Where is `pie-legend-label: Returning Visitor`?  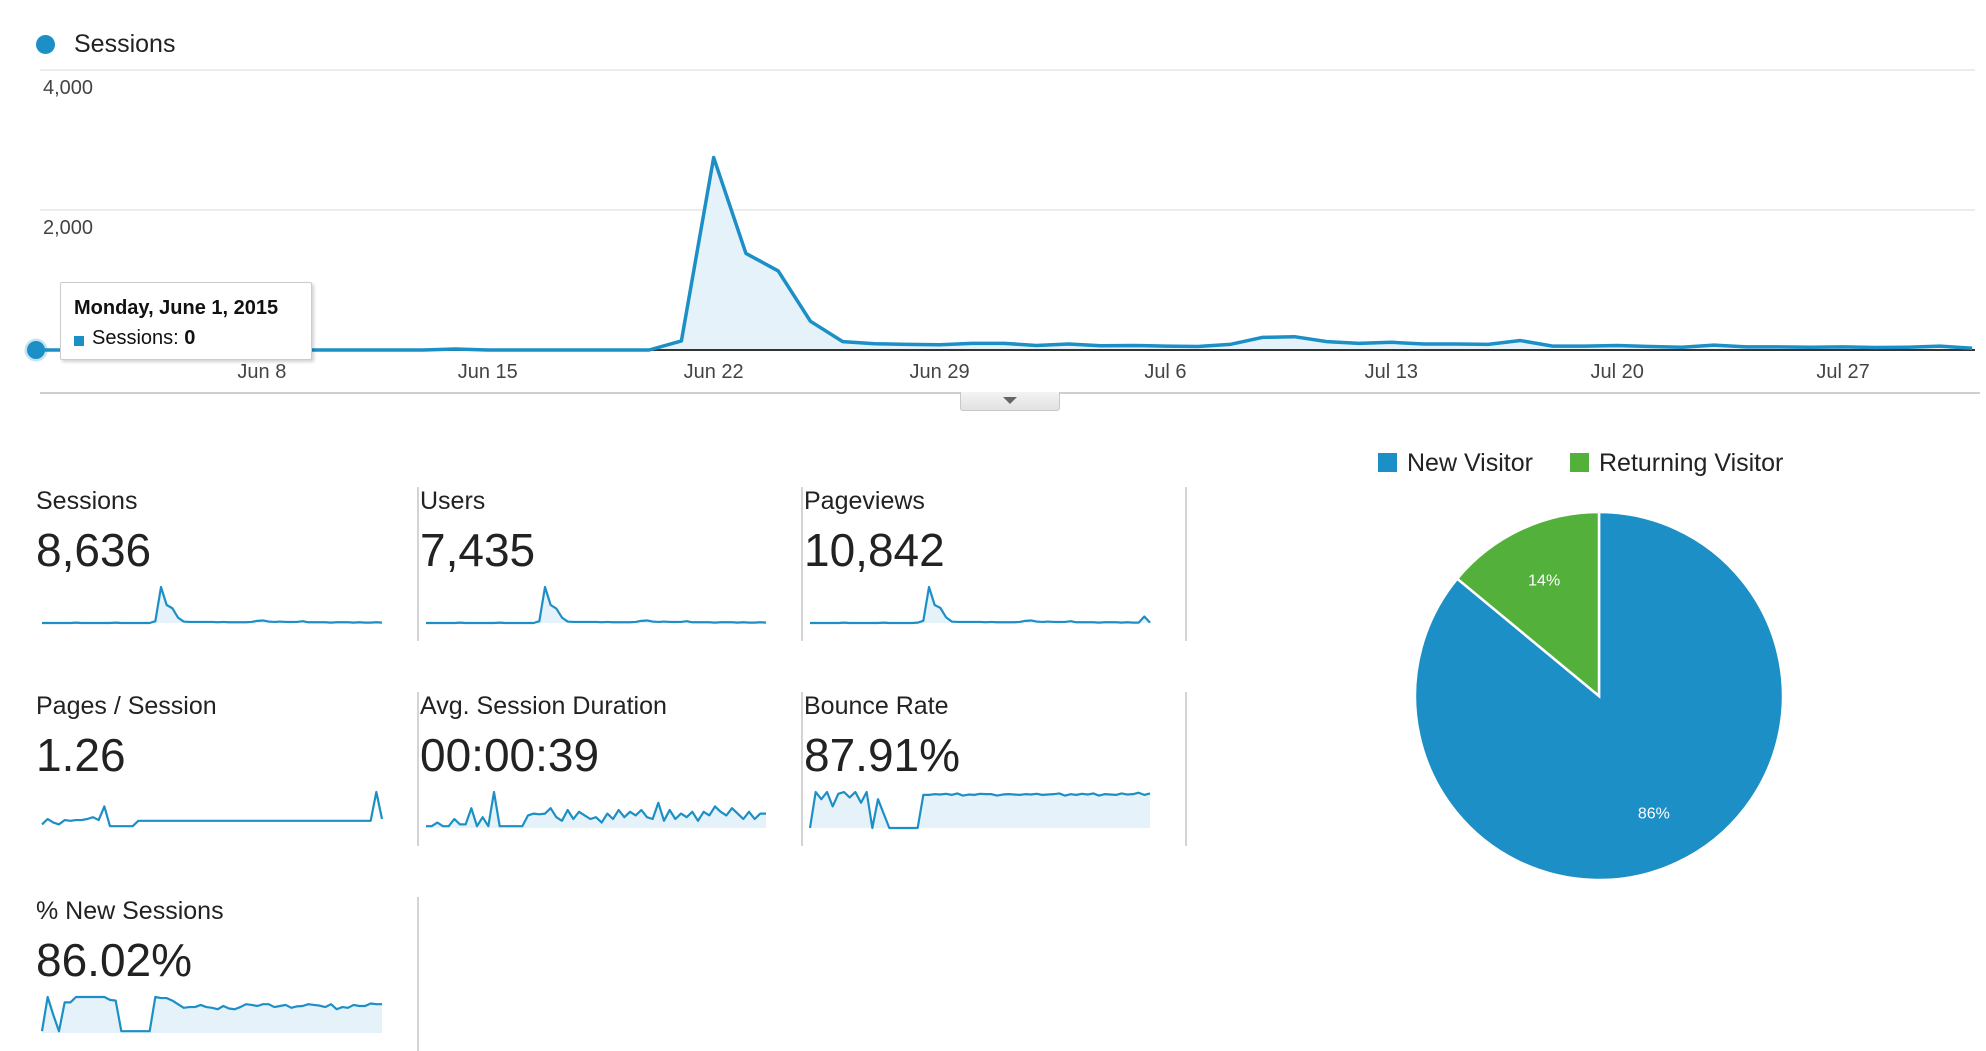 pie-legend-label: Returning Visitor is located at coordinates (1691, 463).